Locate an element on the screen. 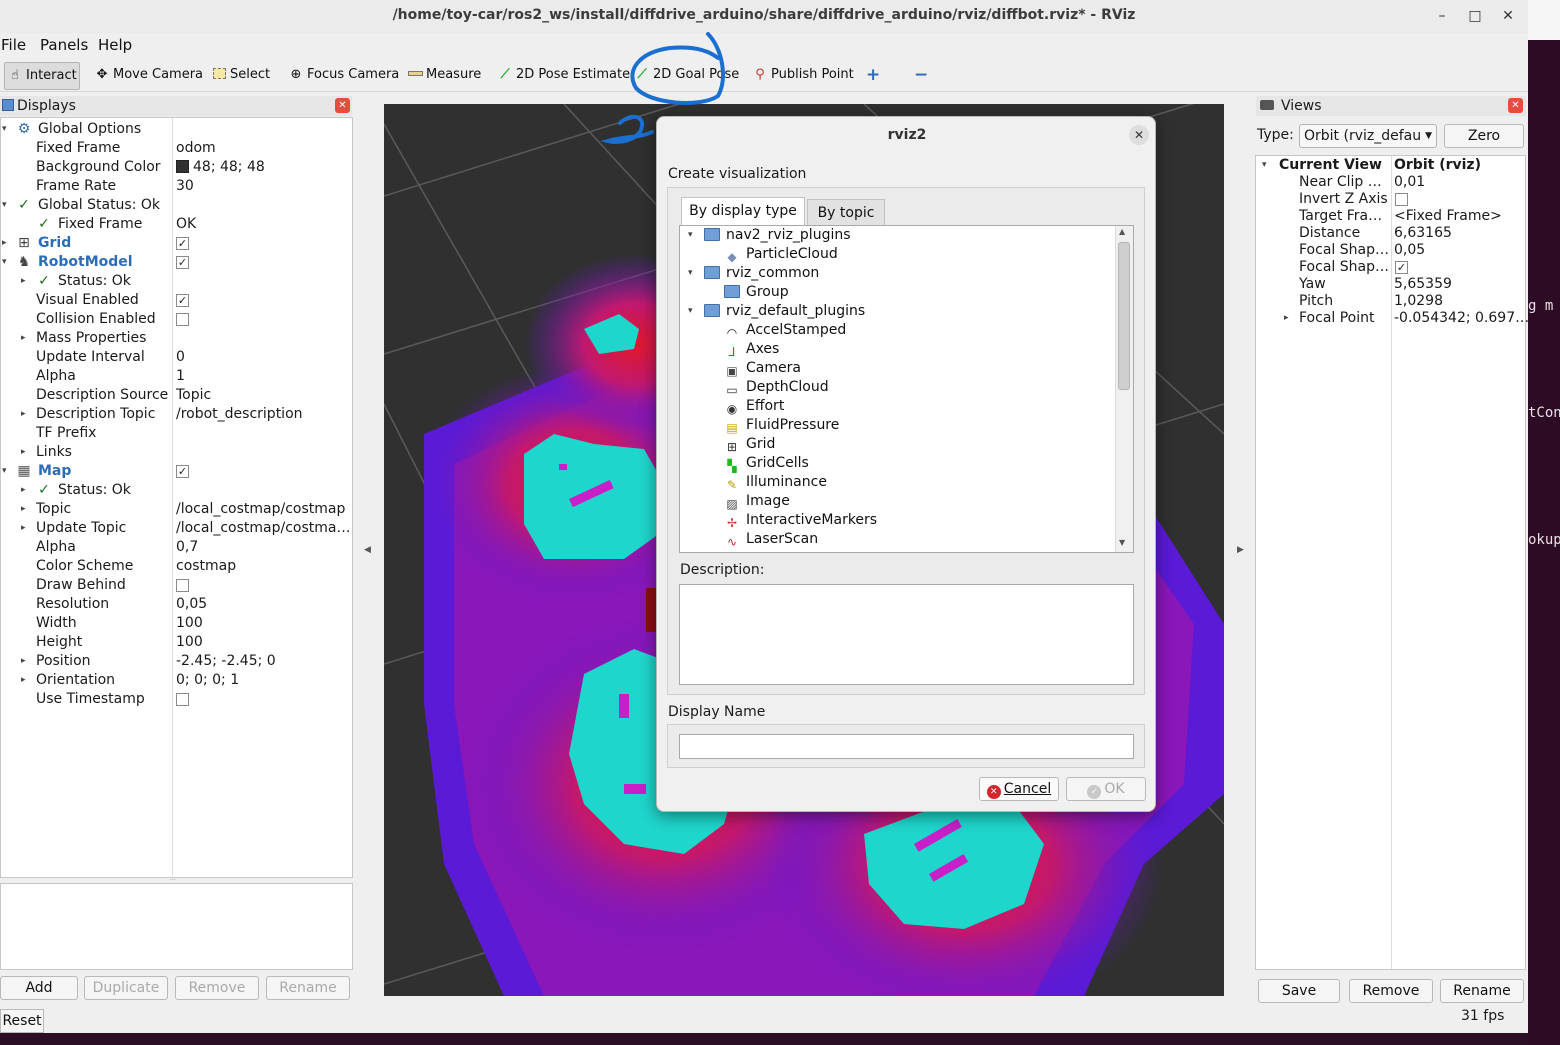 The width and height of the screenshot is (1560, 1045). view-row: Distance 6,63165 is located at coordinates (1390, 233).